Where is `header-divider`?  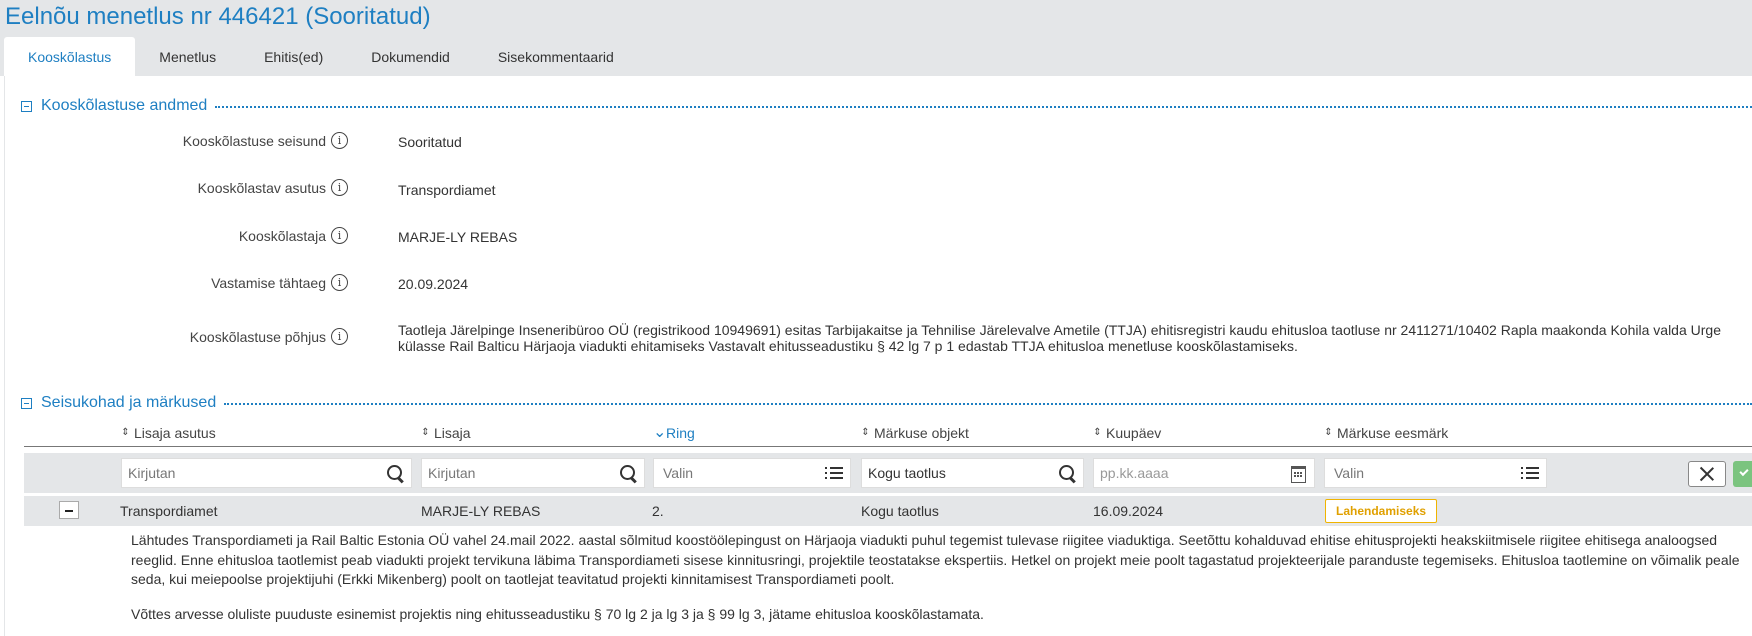 header-divider is located at coordinates (888, 446).